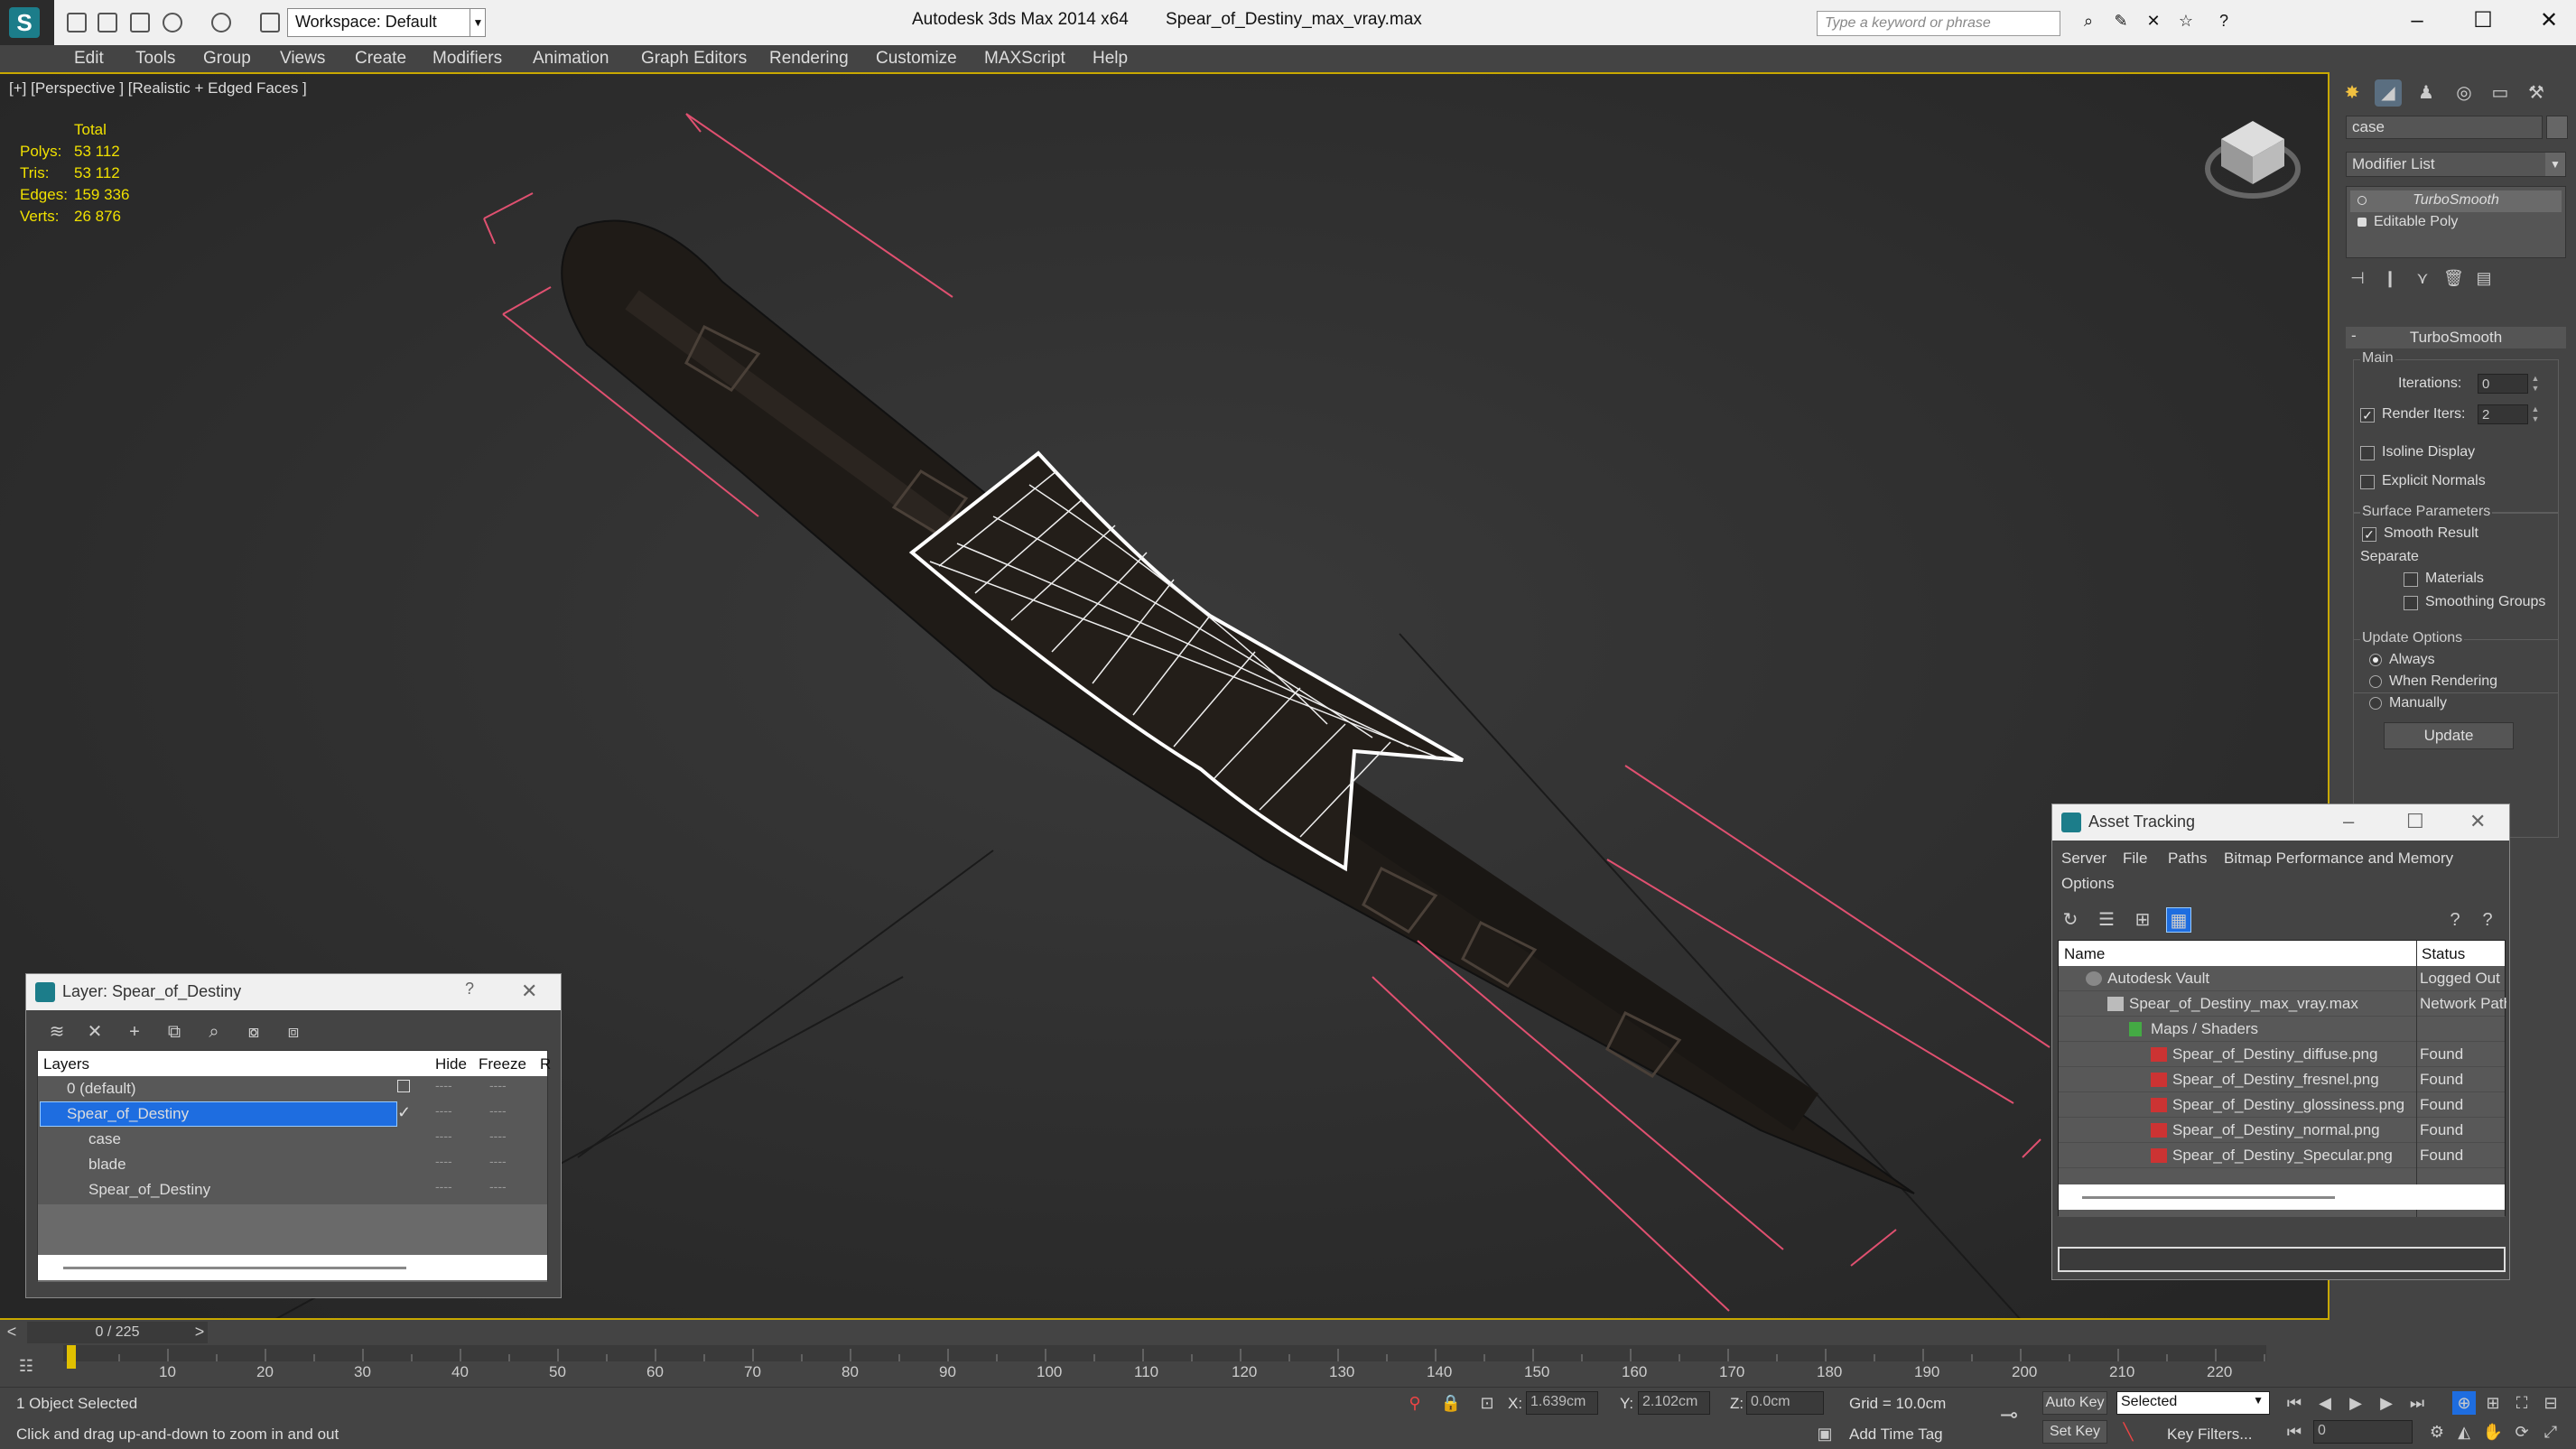 The width and height of the screenshot is (2576, 1449). I want to click on asset-path-field, so click(2282, 1259).